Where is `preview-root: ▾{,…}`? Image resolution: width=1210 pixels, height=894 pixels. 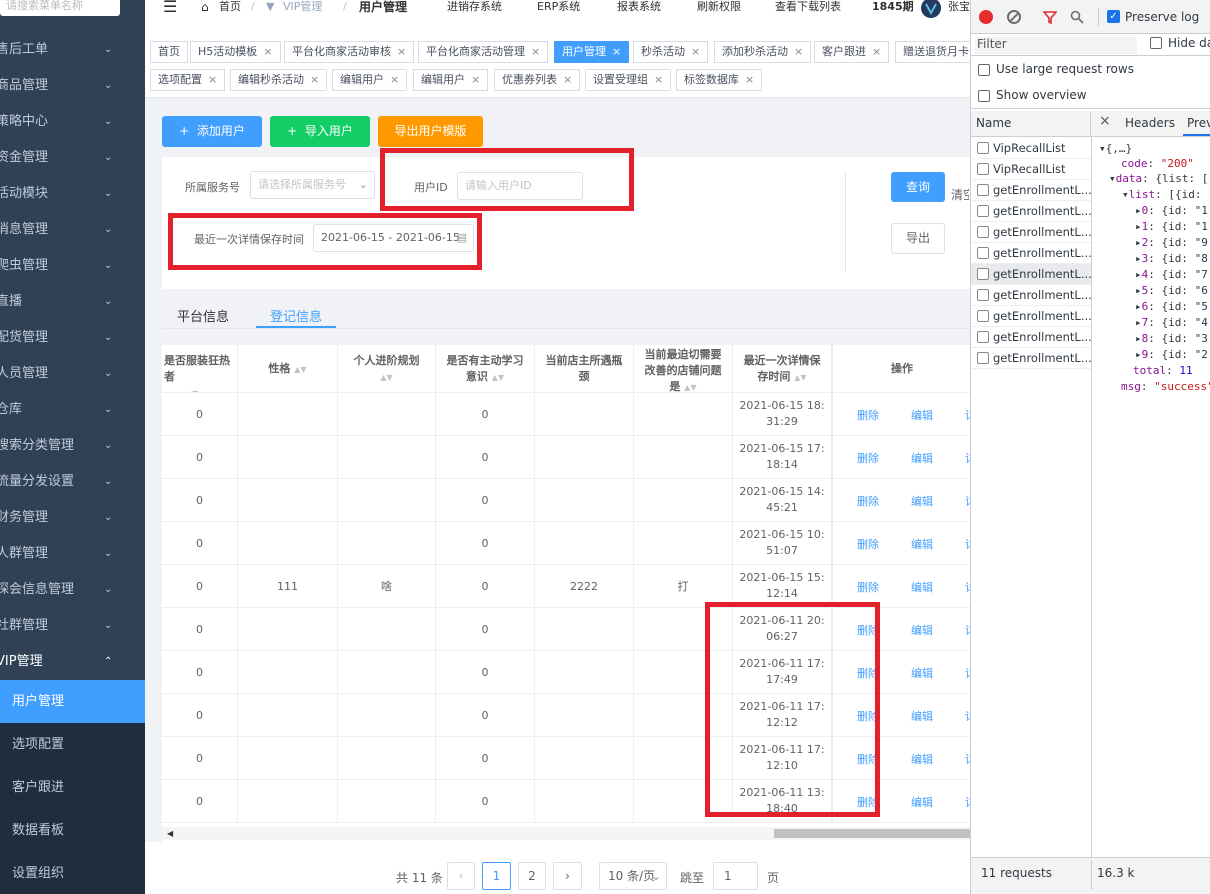 preview-root: ▾{,…} is located at coordinates (1115, 148).